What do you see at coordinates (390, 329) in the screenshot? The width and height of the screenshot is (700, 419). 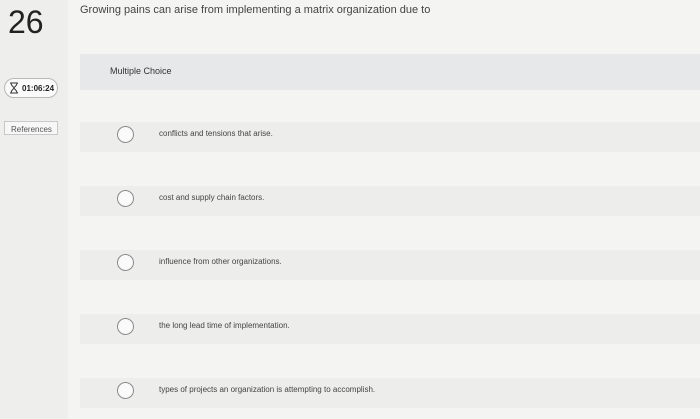 I see `answer-option-4: the long lead time of implementation.` at bounding box center [390, 329].